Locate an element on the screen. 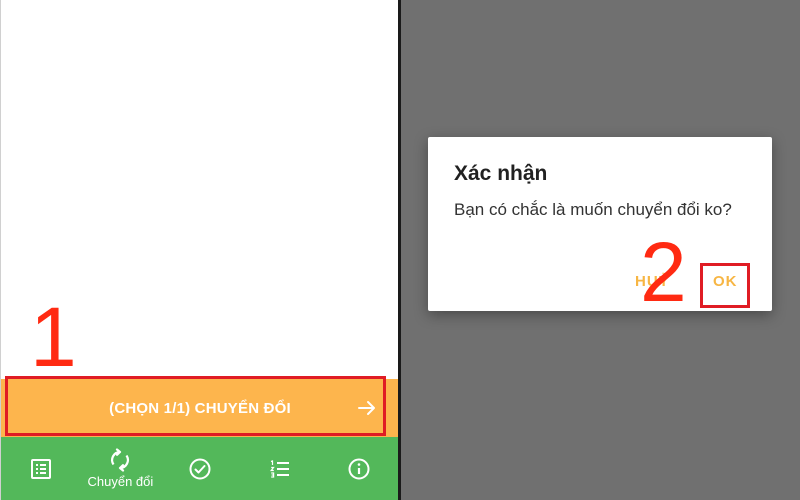 This screenshot has height=500, width=800. annotation-number-2: 2 is located at coordinates (663, 272).